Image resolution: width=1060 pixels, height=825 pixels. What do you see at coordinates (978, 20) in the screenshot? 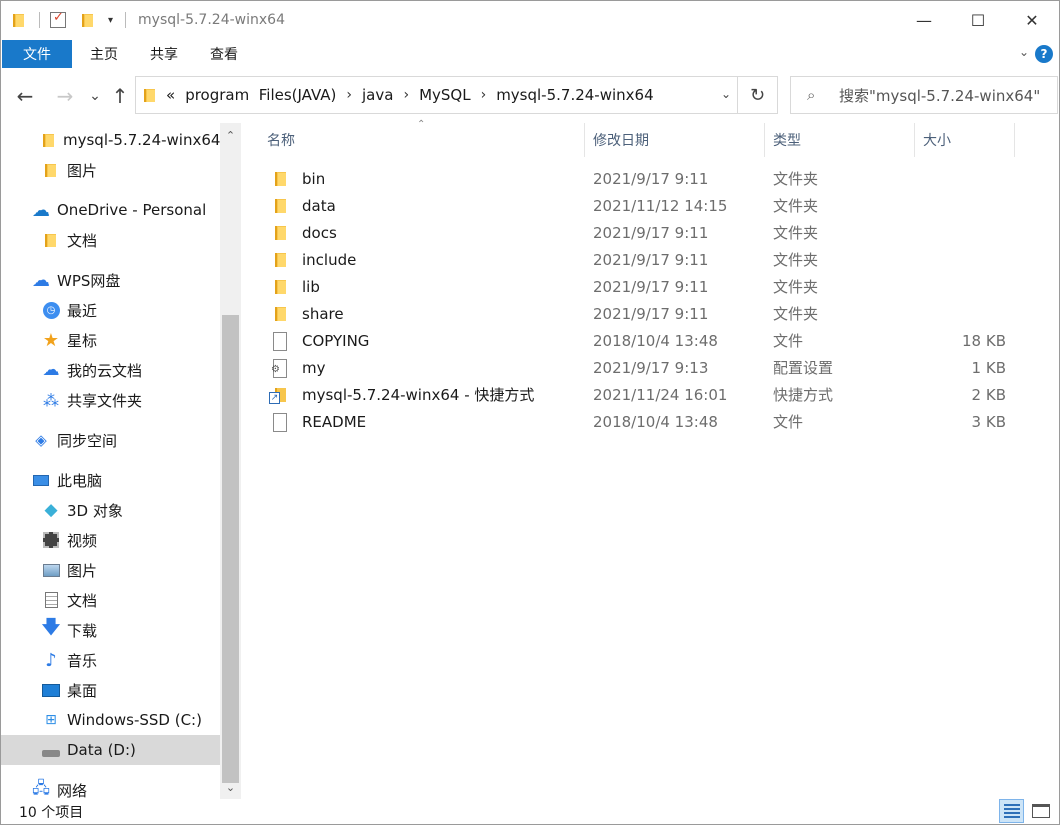
I see `maximize-button: ☐` at bounding box center [978, 20].